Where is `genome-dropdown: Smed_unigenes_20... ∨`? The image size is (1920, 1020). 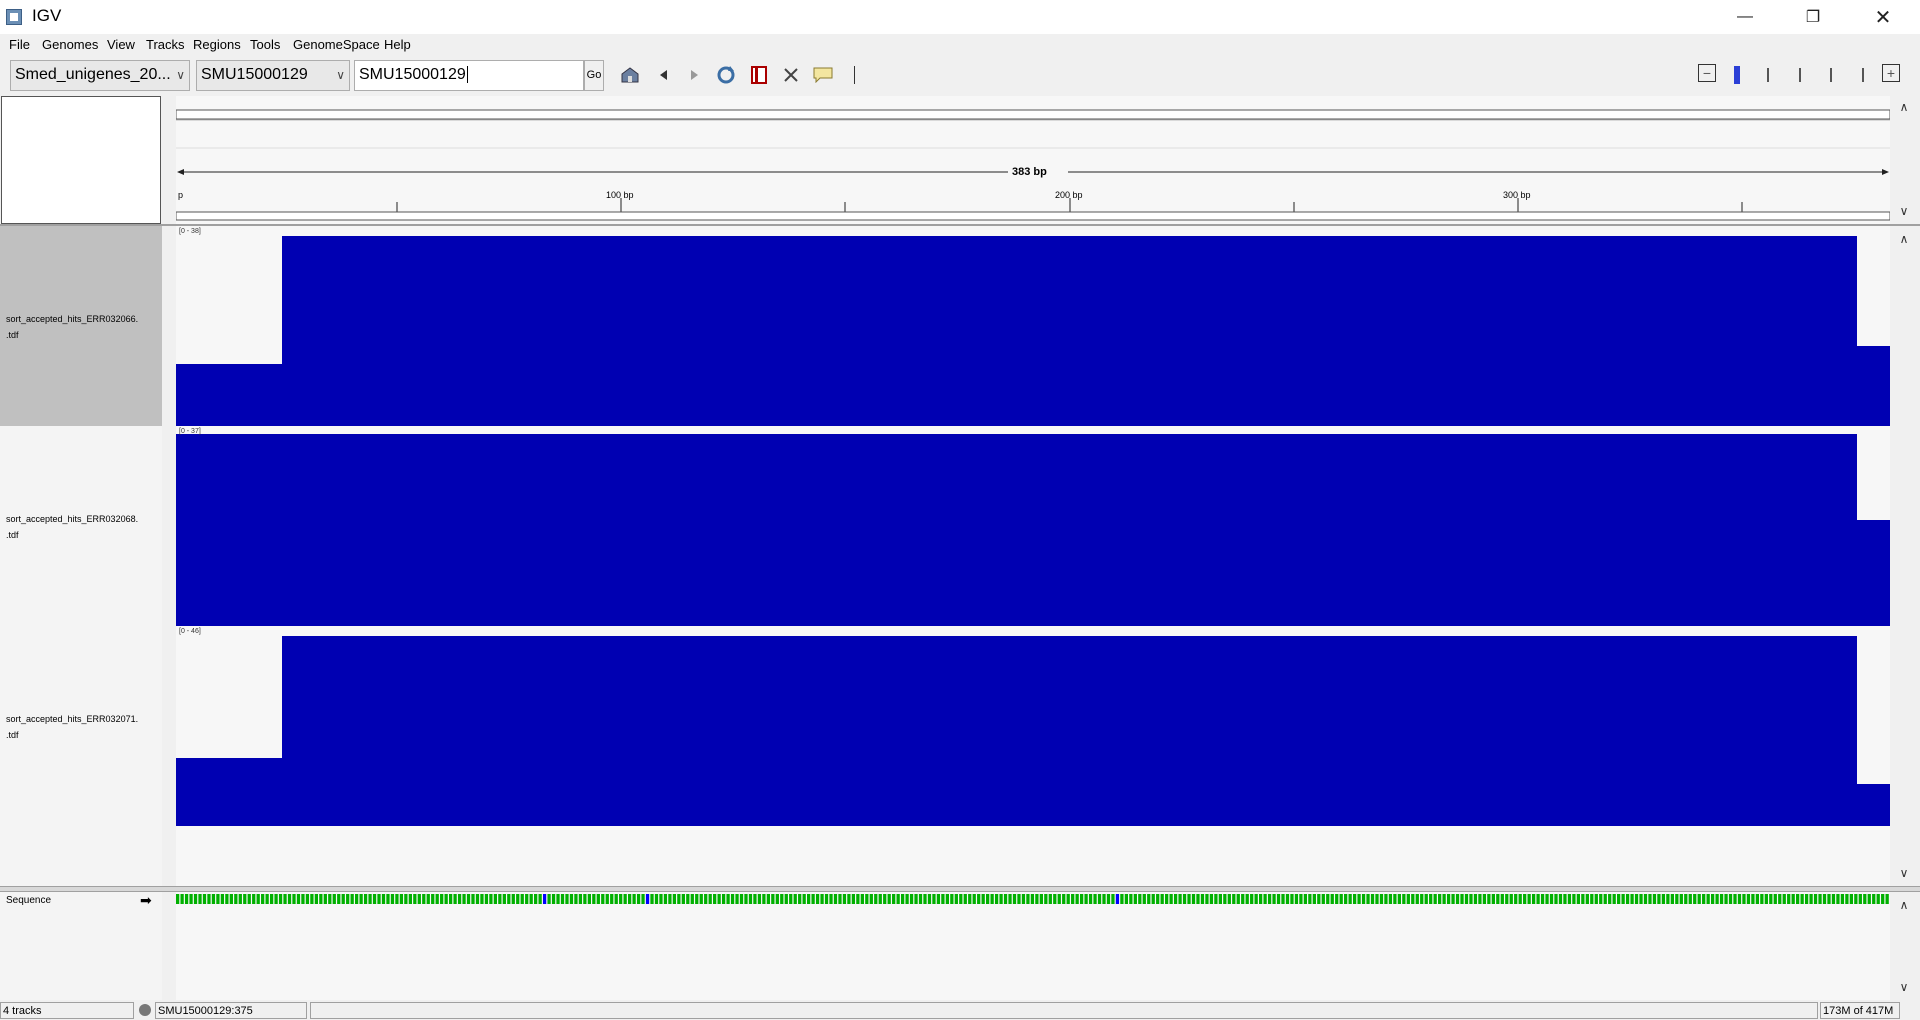
genome-dropdown: Smed_unigenes_20... ∨ is located at coordinates (100, 75).